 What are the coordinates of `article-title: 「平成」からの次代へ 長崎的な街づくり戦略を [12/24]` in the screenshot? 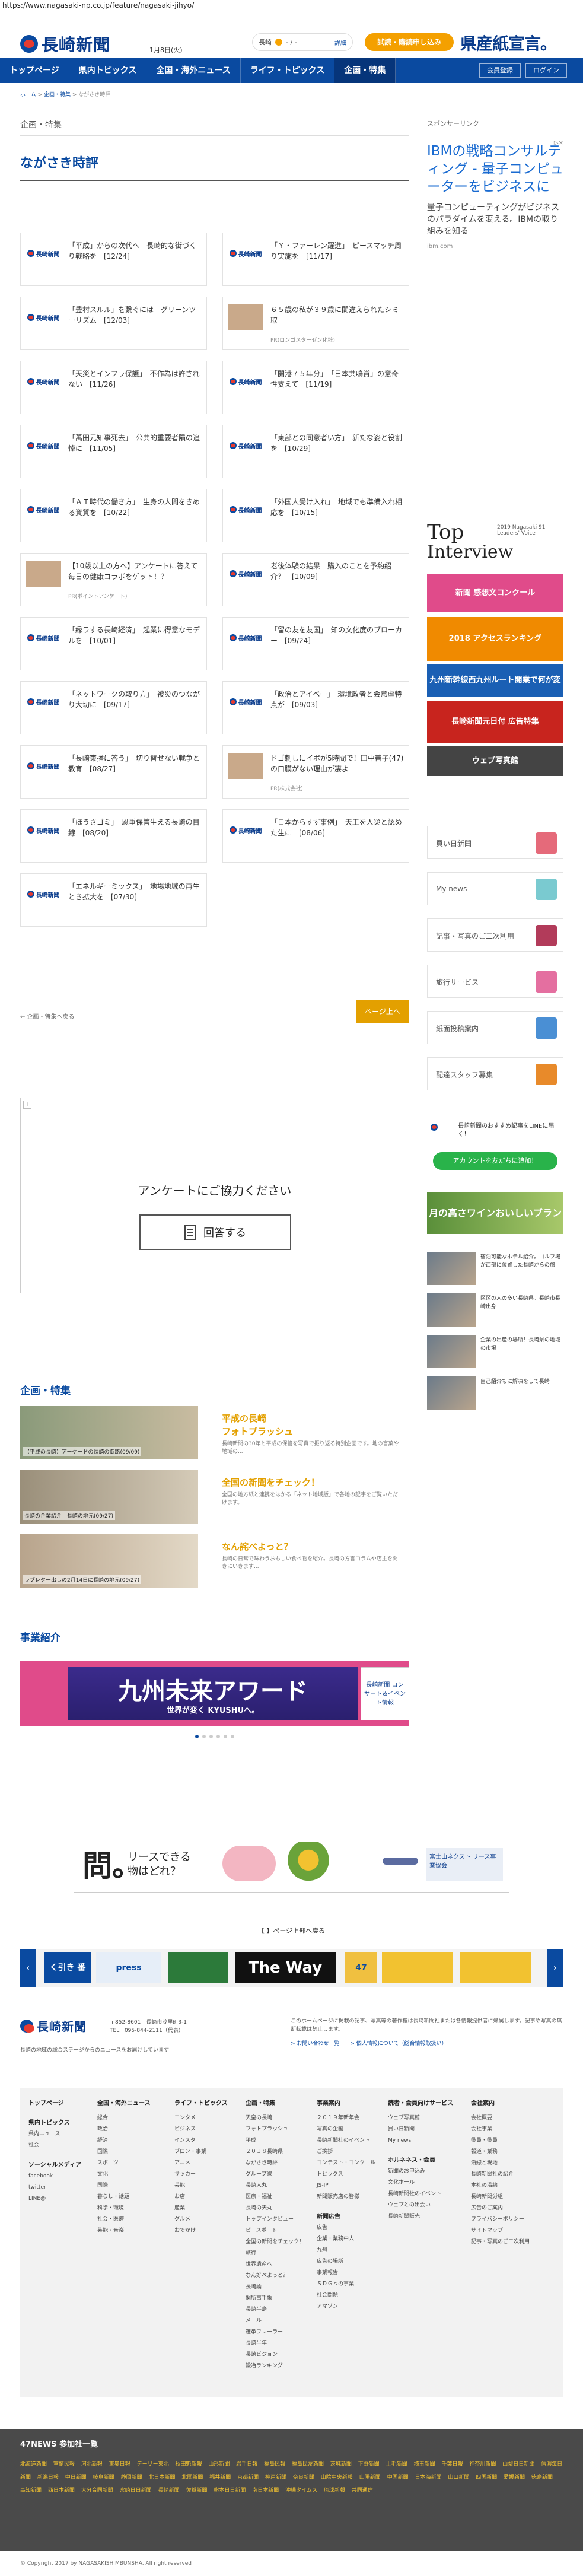 It's located at (135, 251).